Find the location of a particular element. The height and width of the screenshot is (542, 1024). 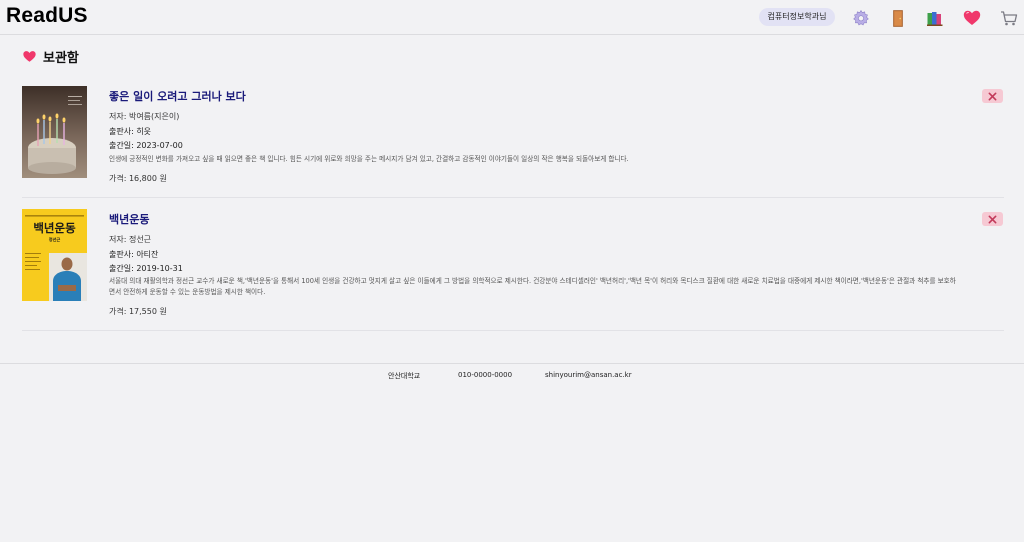

book-pubdate: 출간일: 2023-07-00 is located at coordinates (146, 145).